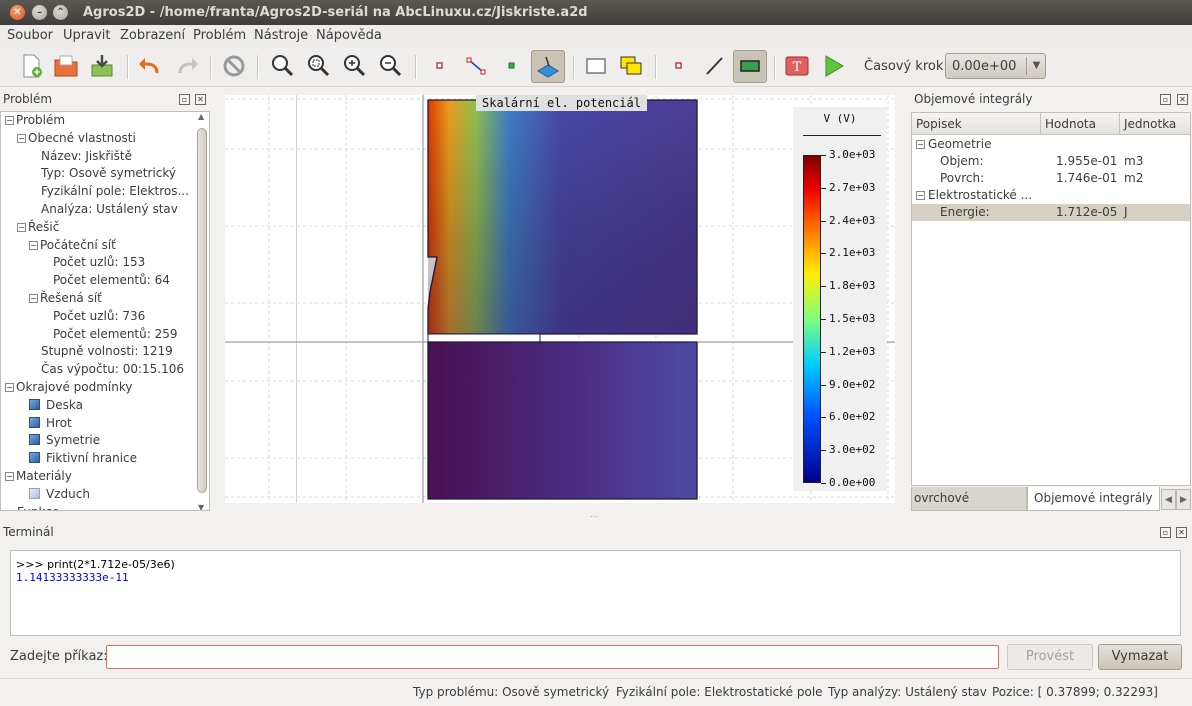 This screenshot has width=1192, height=706. I want to click on tree-item: − Řešič, so click(38, 227).